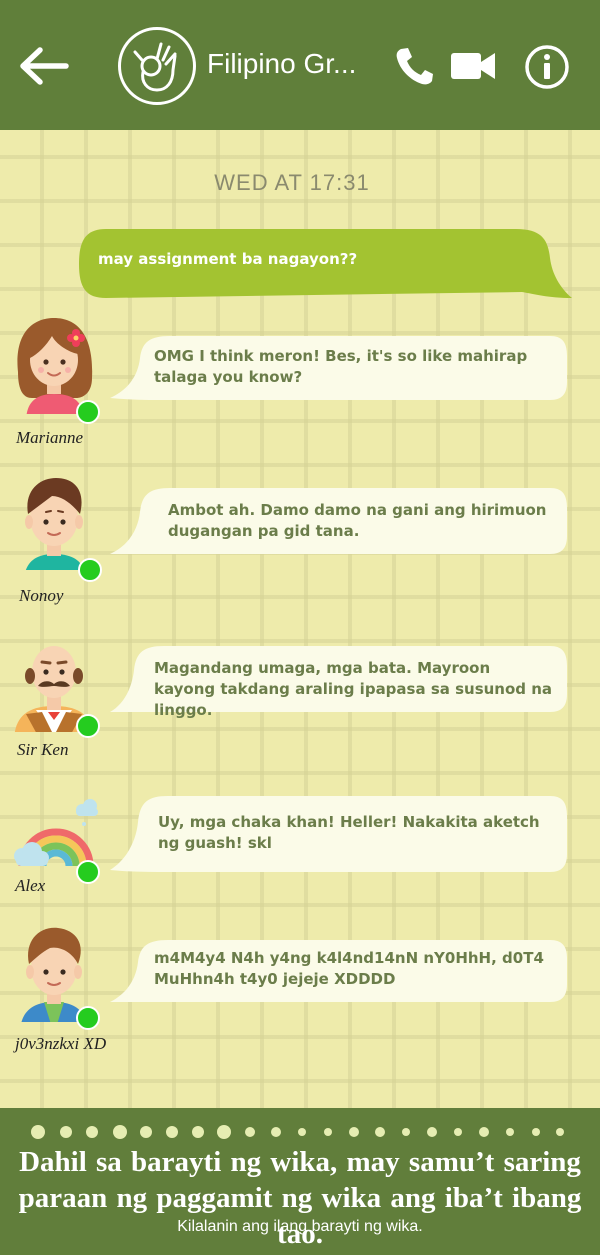 This screenshot has width=600, height=1255. What do you see at coordinates (55, 530) in the screenshot?
I see `boy-avatar` at bounding box center [55, 530].